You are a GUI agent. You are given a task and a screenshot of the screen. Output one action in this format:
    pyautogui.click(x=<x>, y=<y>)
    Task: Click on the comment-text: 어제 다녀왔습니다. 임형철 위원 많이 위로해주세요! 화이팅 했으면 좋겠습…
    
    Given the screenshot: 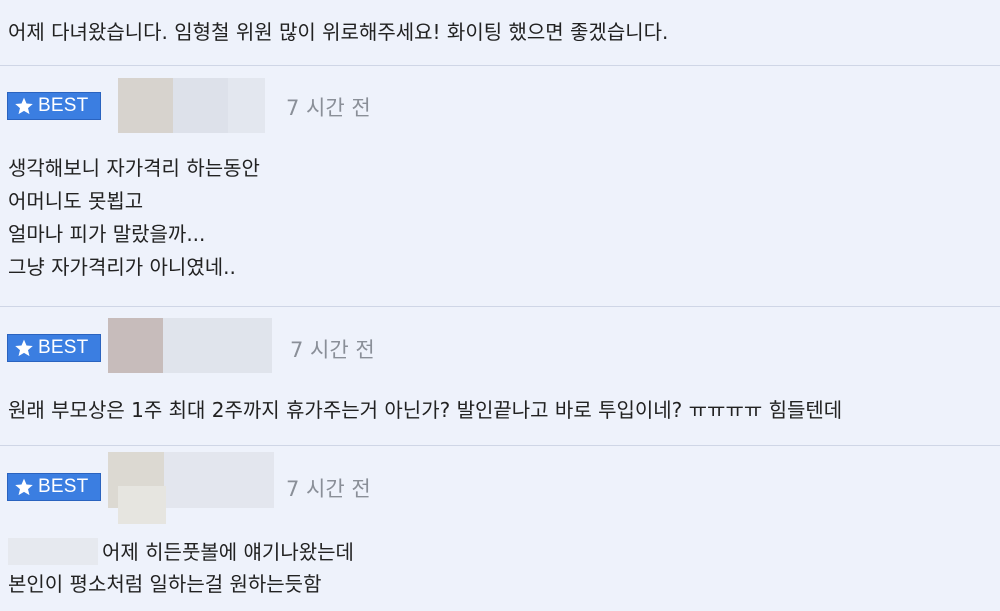 What is the action you would take?
    pyautogui.click(x=338, y=32)
    